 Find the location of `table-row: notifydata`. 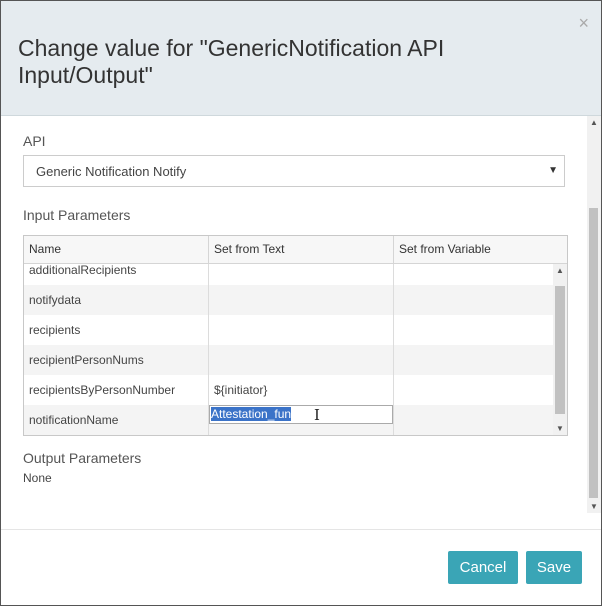

table-row: notifydata is located at coordinates (288, 300).